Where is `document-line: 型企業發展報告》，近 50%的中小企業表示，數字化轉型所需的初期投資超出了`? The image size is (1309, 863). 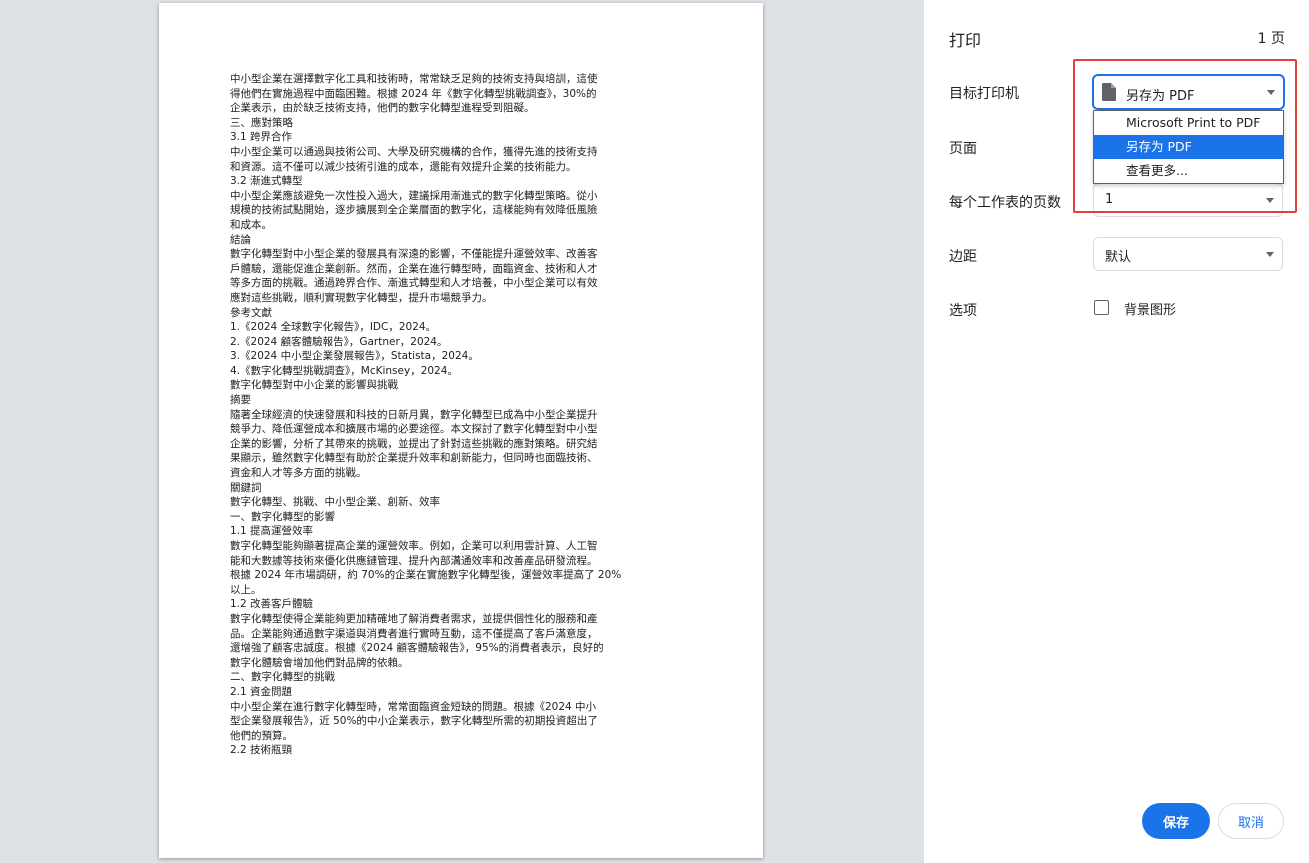 document-line: 型企業發展報告》，近 50%的中小企業表示，數字化轉型所需的初期投資超出了 is located at coordinates (414, 721).